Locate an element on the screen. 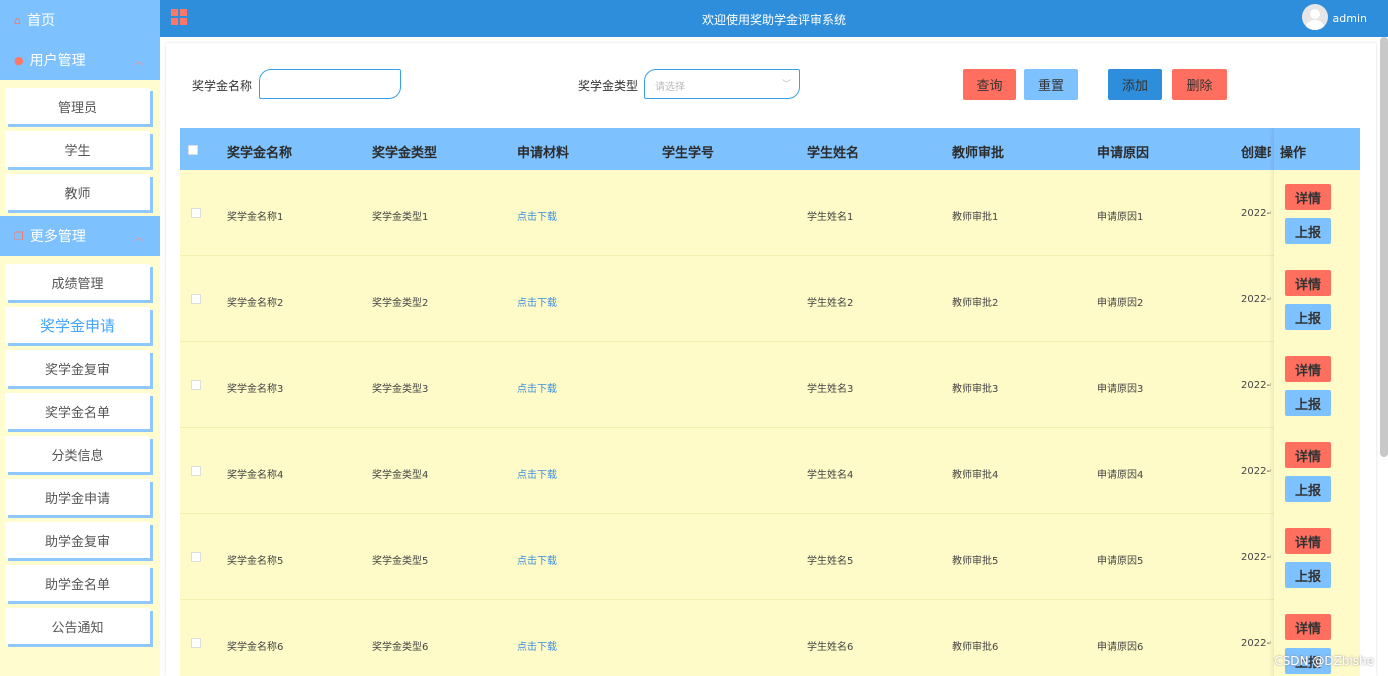 The image size is (1388, 676). query-button: 查询 is located at coordinates (989, 84).